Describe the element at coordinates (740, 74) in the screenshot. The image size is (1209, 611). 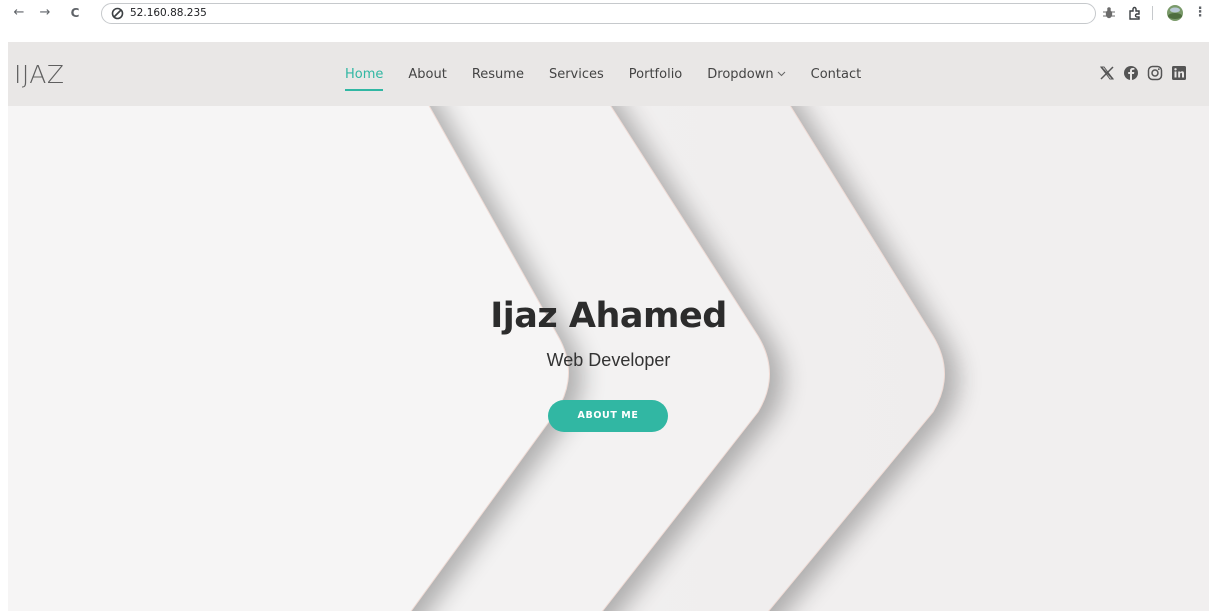
I see `nav-dropdown-label: Dropdown` at that location.